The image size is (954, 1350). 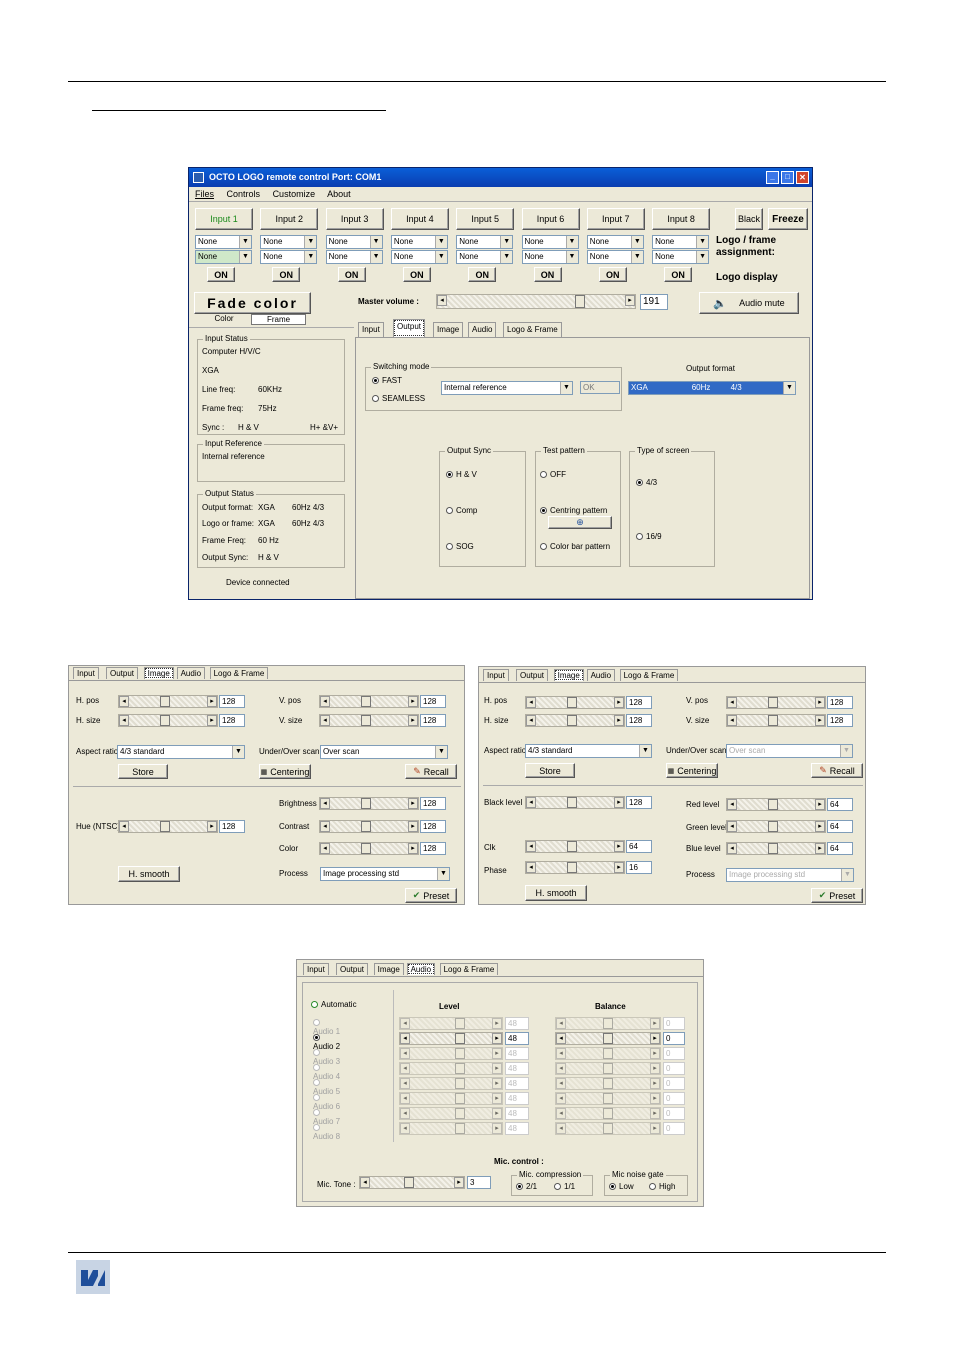 I want to click on output-sync-comp: Comp, so click(x=461, y=510).